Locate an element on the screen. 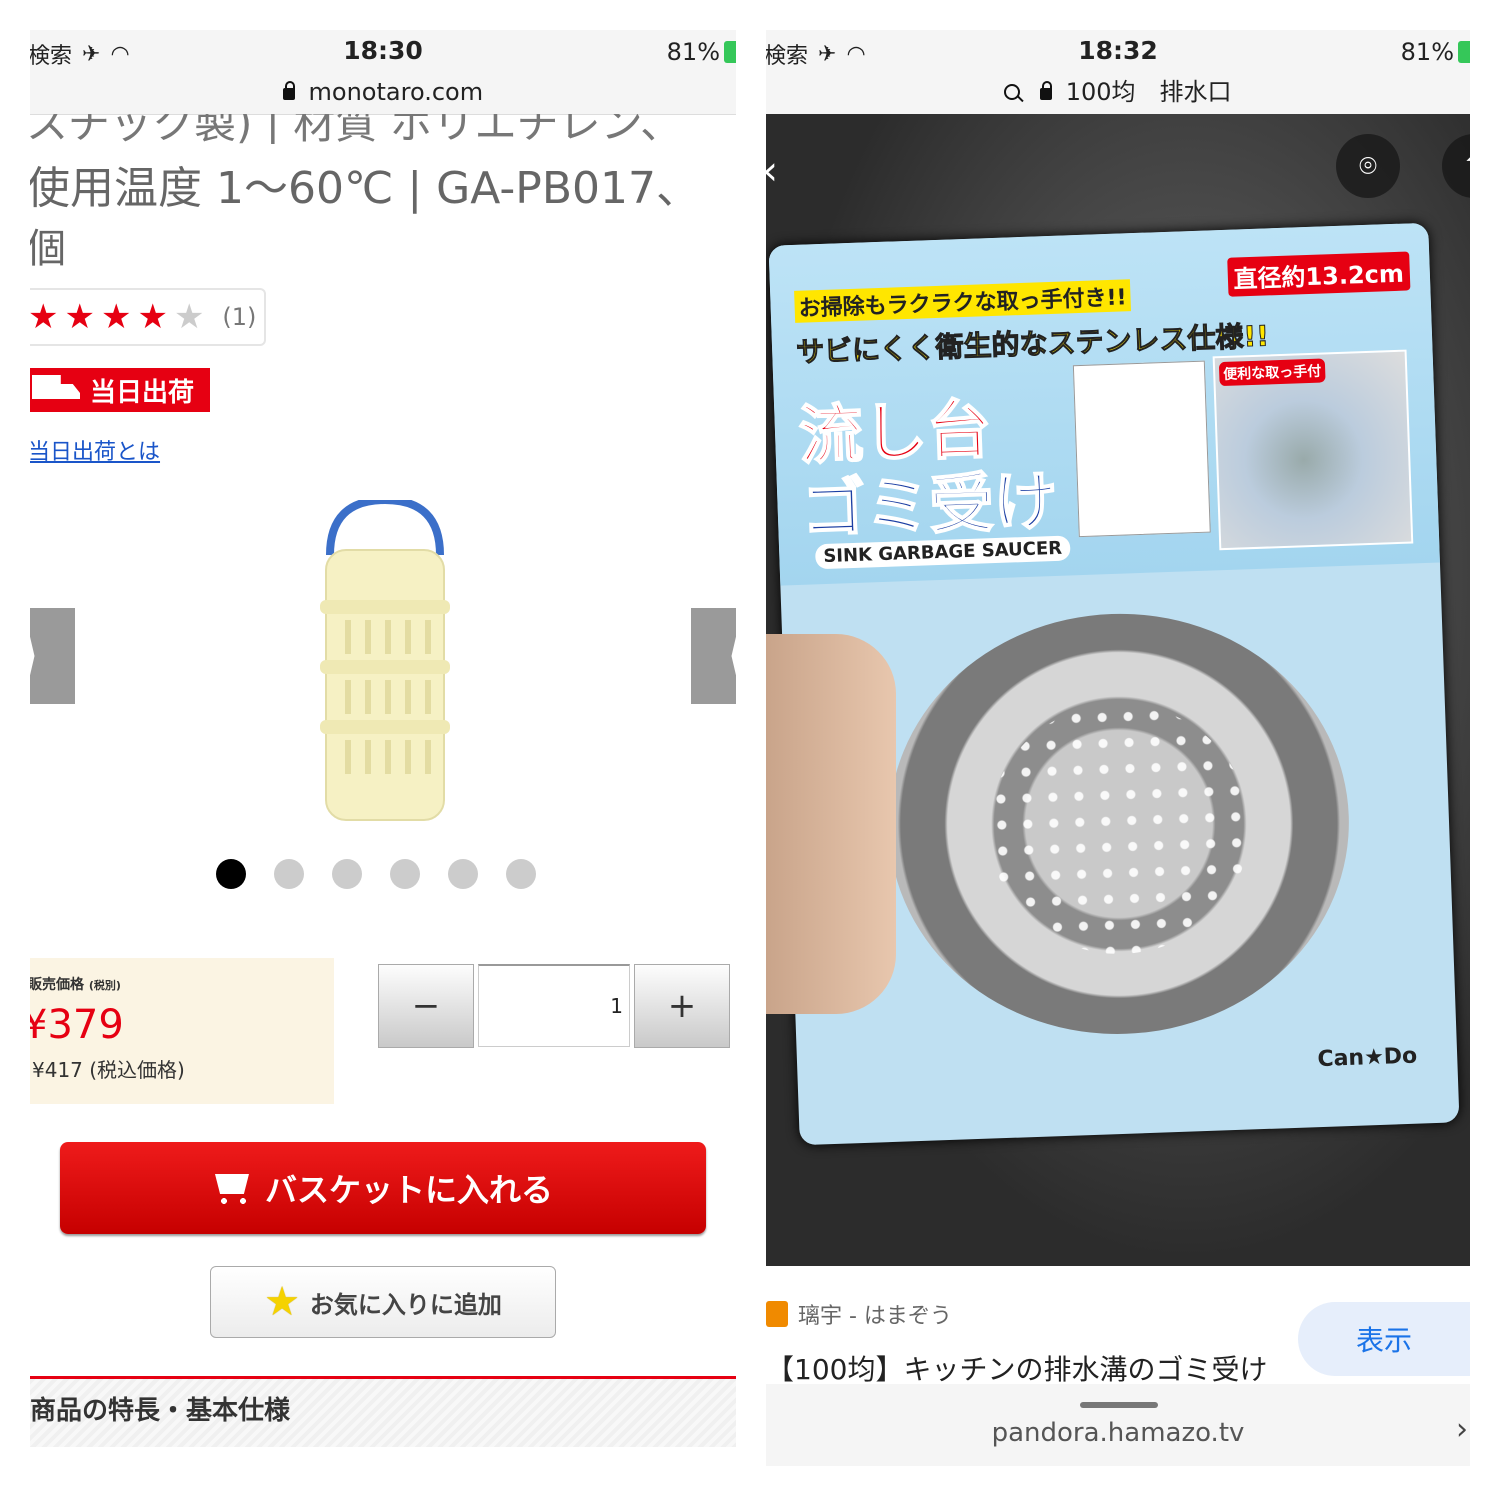 This screenshot has height=1500, width=1500. add-to-favorites-button: ★ お気に入りに追加 is located at coordinates (383, 1302).